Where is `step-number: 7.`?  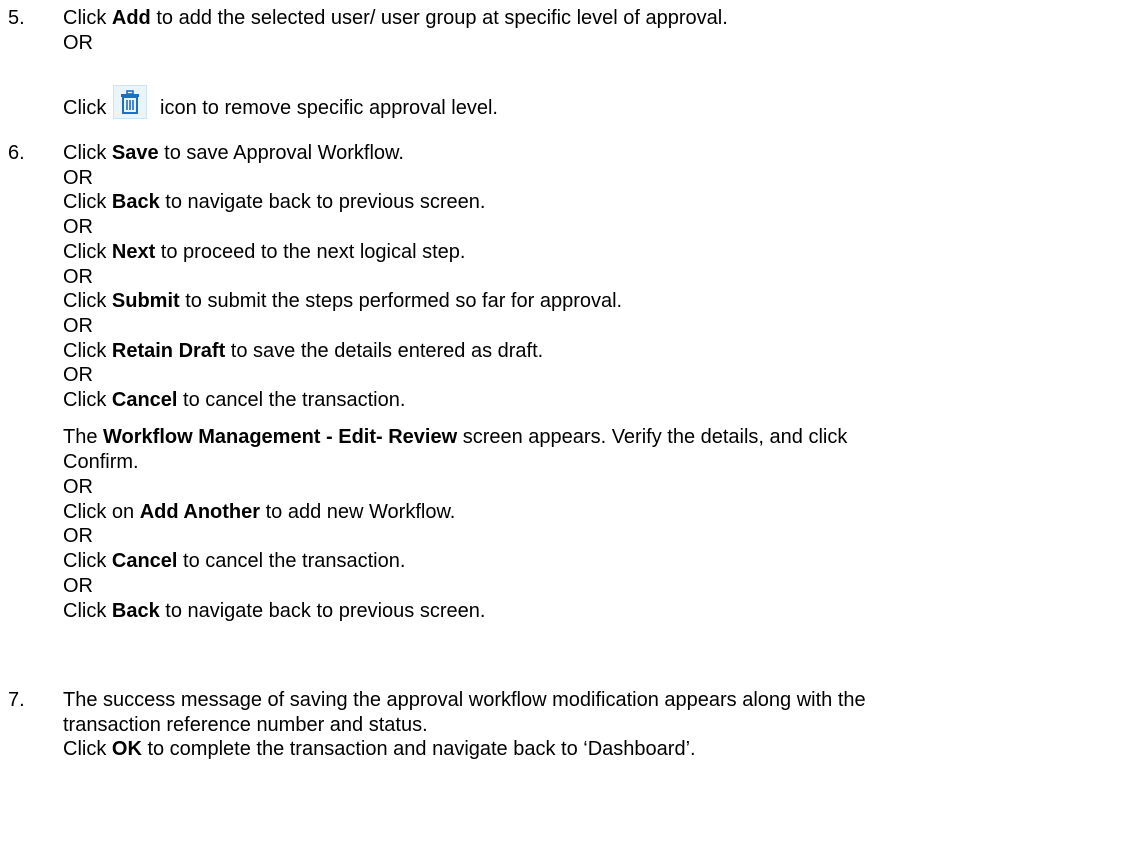 step-number: 7. is located at coordinates (16, 700).